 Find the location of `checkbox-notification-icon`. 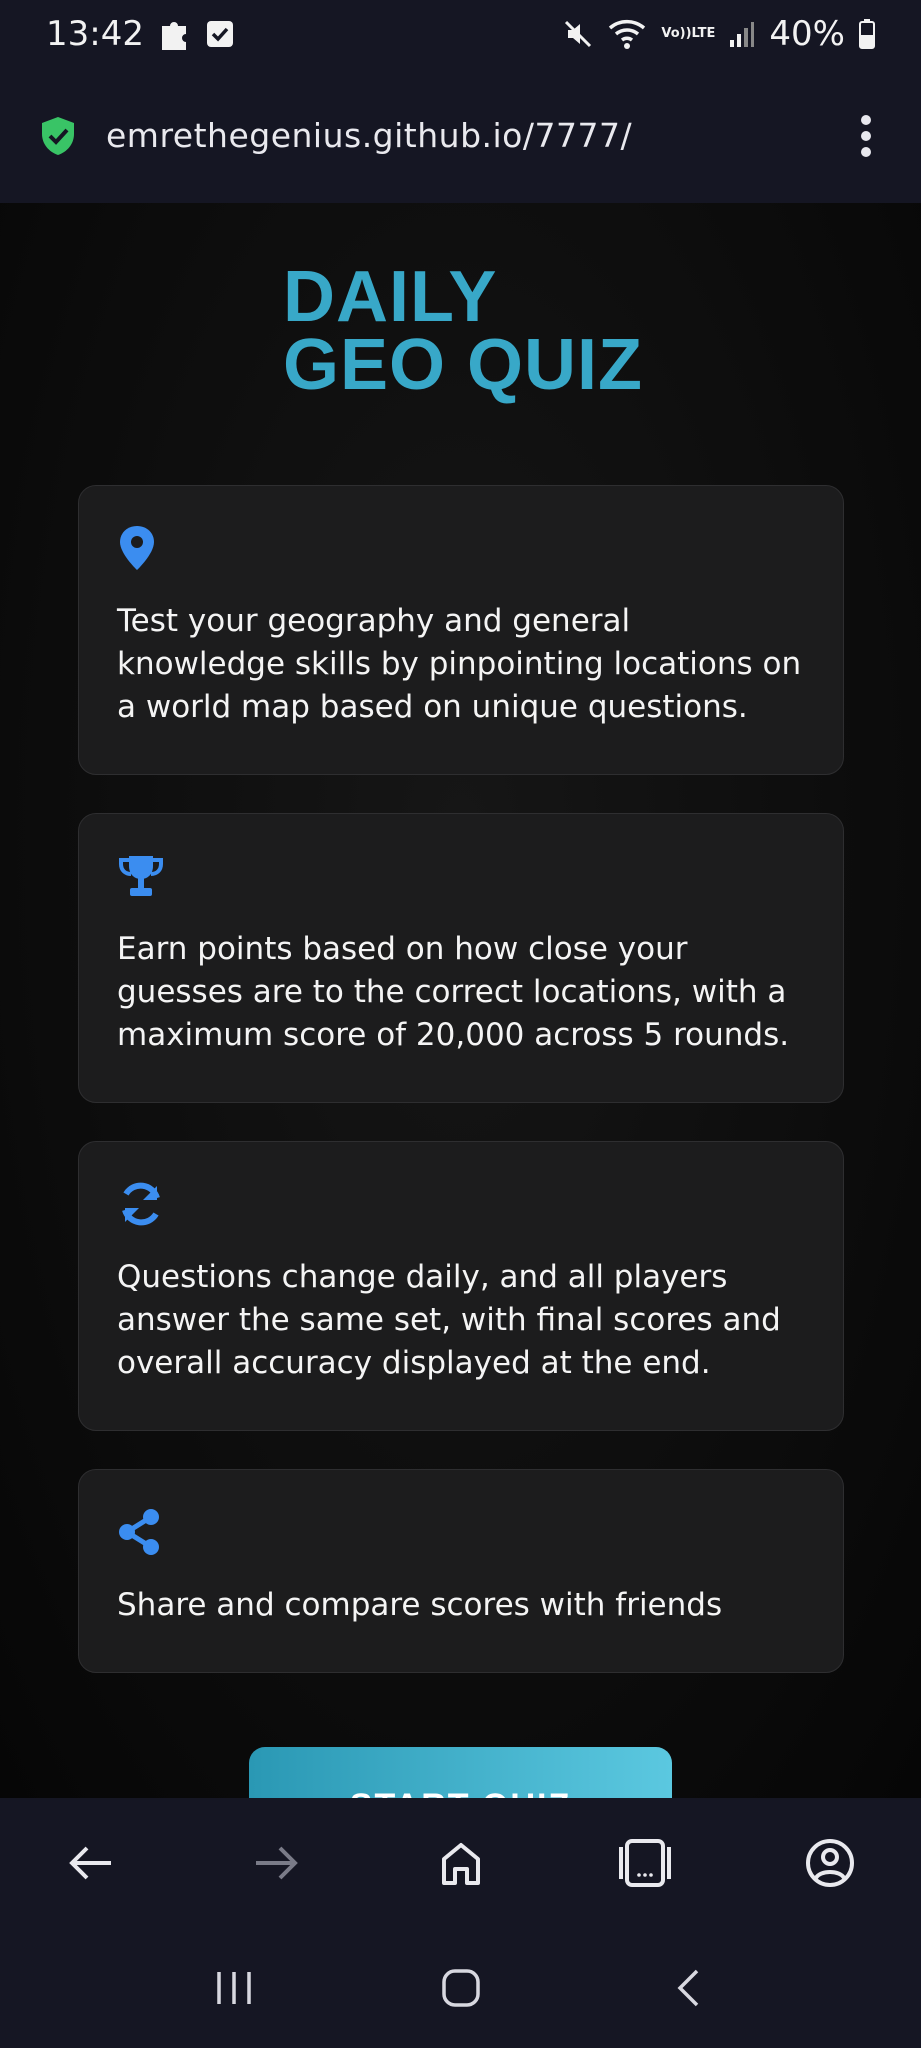

checkbox-notification-icon is located at coordinates (220, 34).